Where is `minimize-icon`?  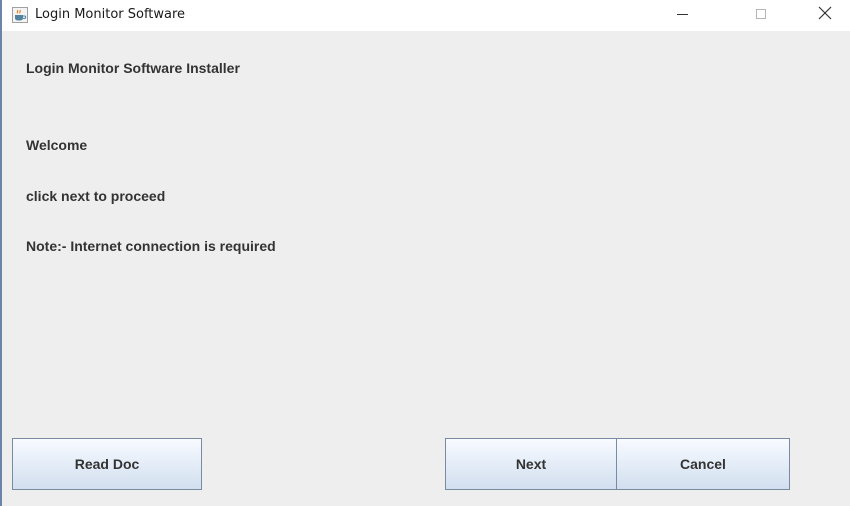
minimize-icon is located at coordinates (683, 16).